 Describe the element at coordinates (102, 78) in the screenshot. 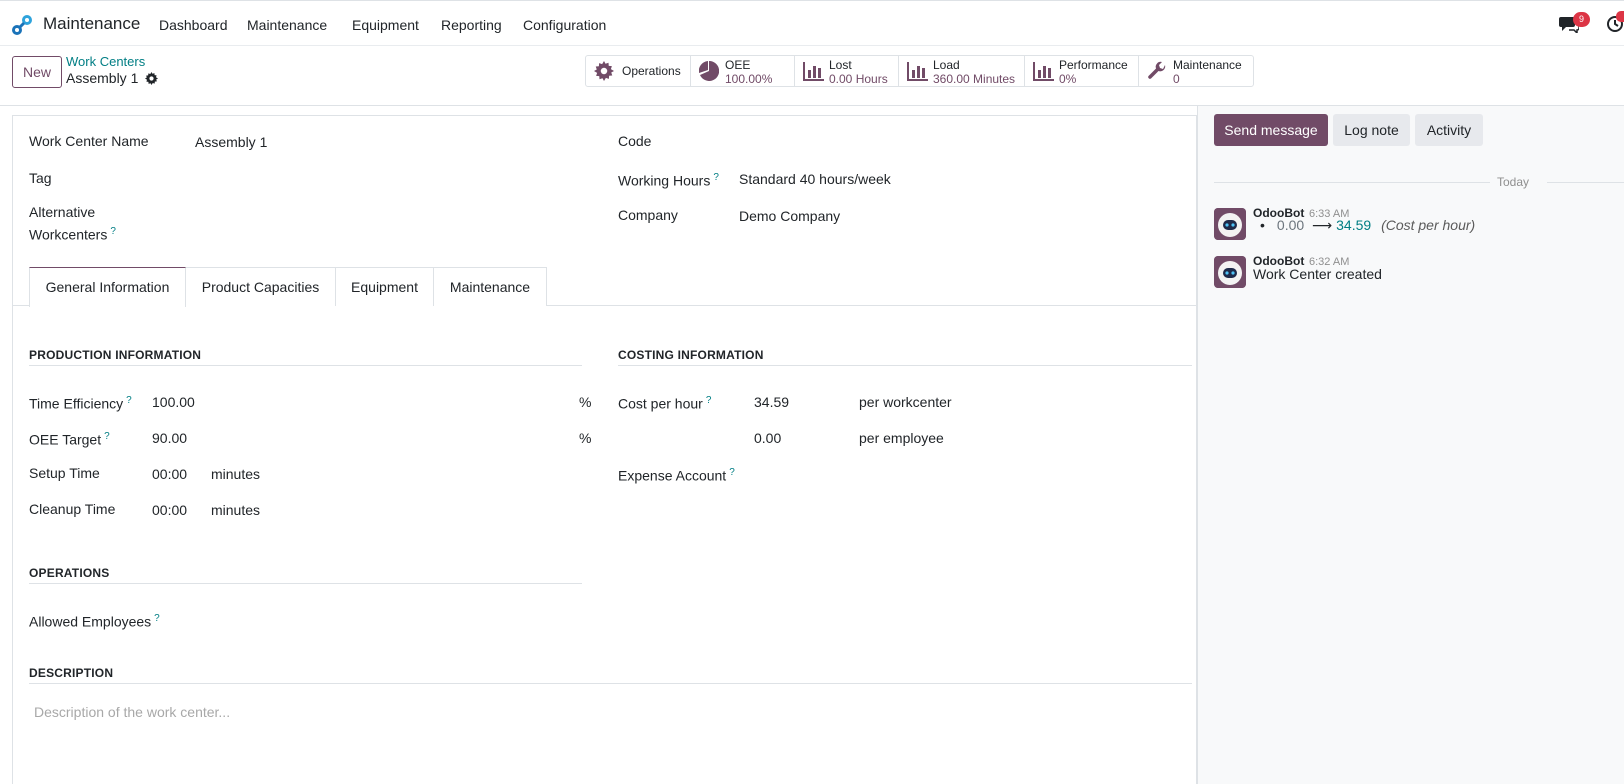

I see `breadcrumb-current: Assembly 1` at that location.